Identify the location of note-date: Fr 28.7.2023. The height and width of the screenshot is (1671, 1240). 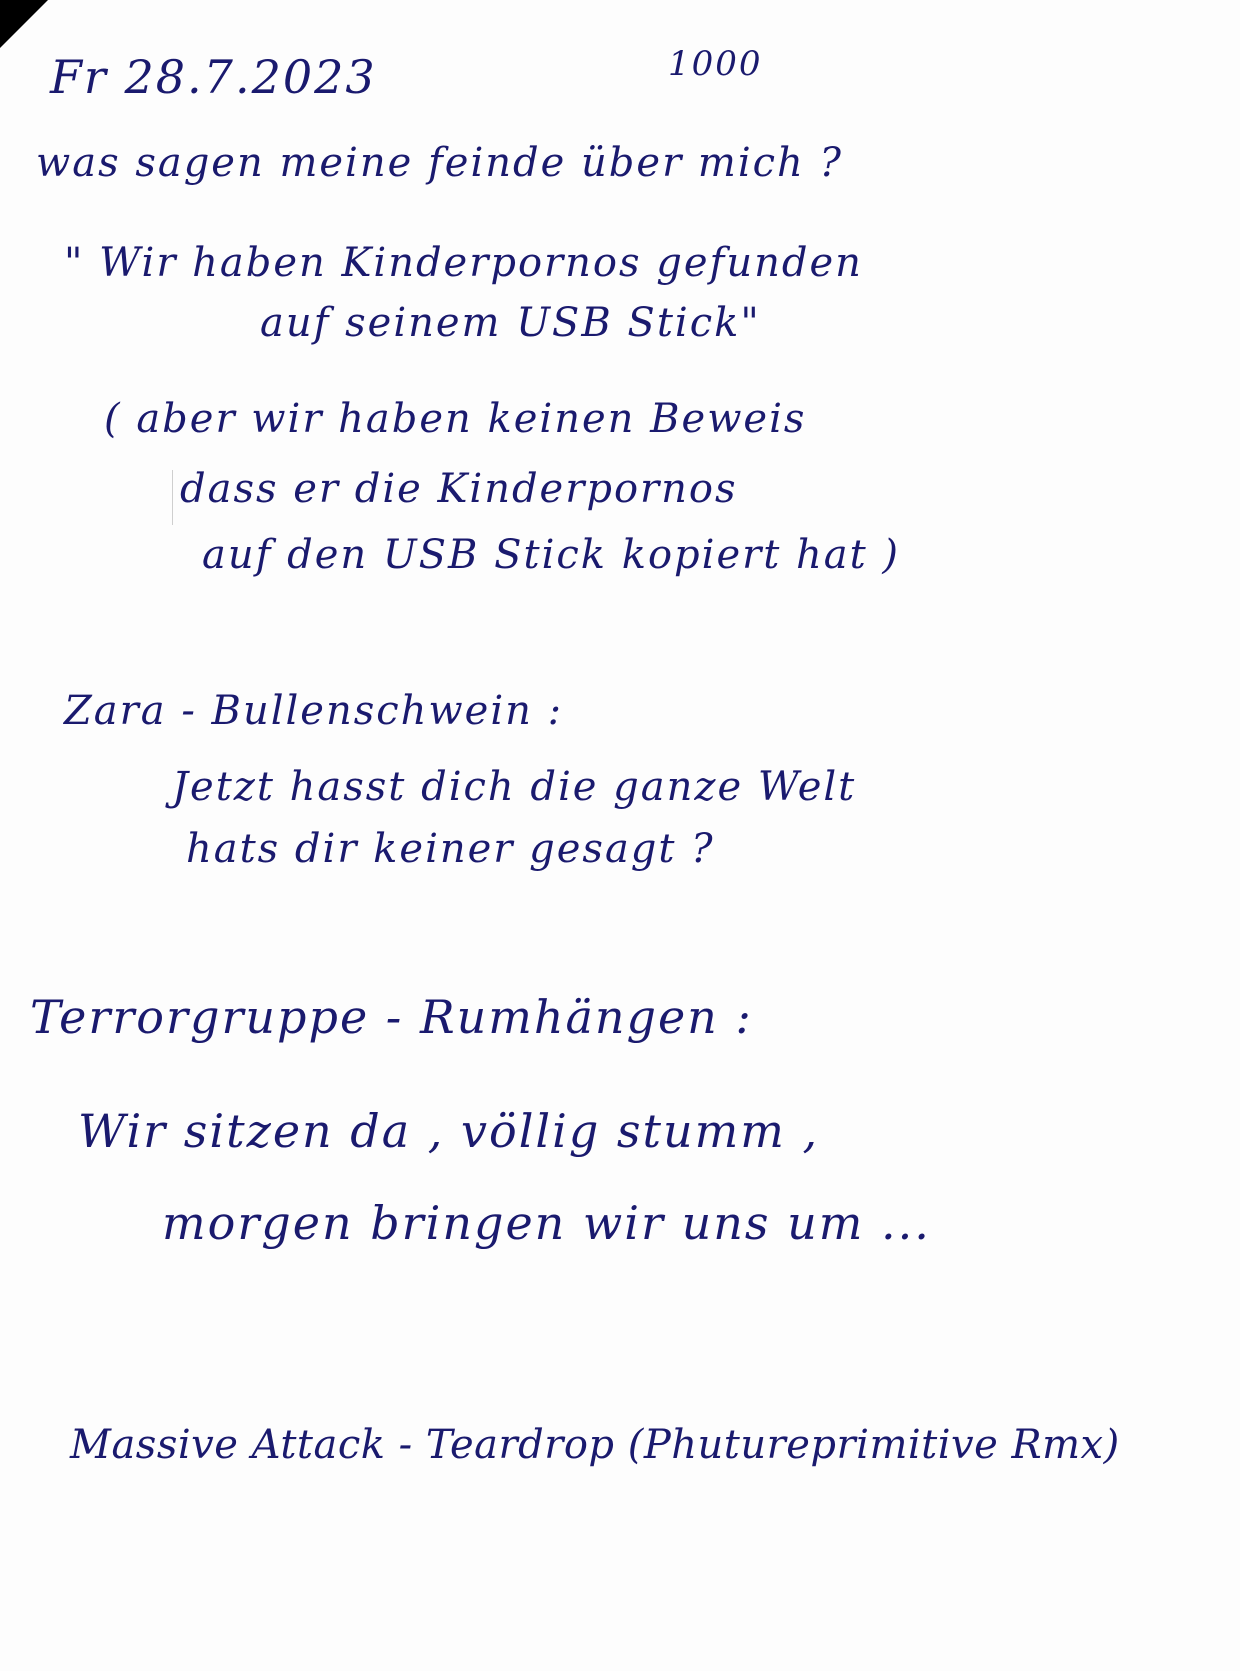
(213, 77).